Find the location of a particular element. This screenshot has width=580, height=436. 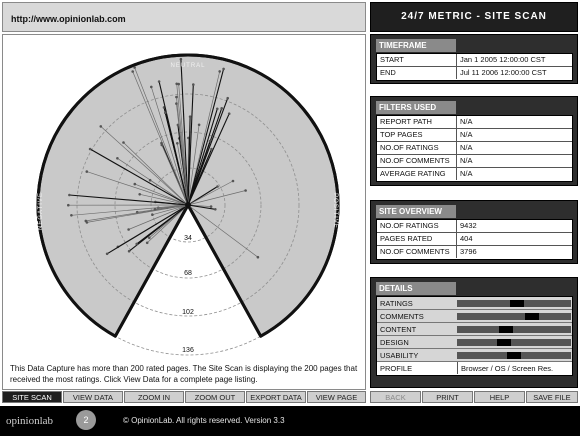

detail-row-ratings: RATINGS is located at coordinates (474, 303).